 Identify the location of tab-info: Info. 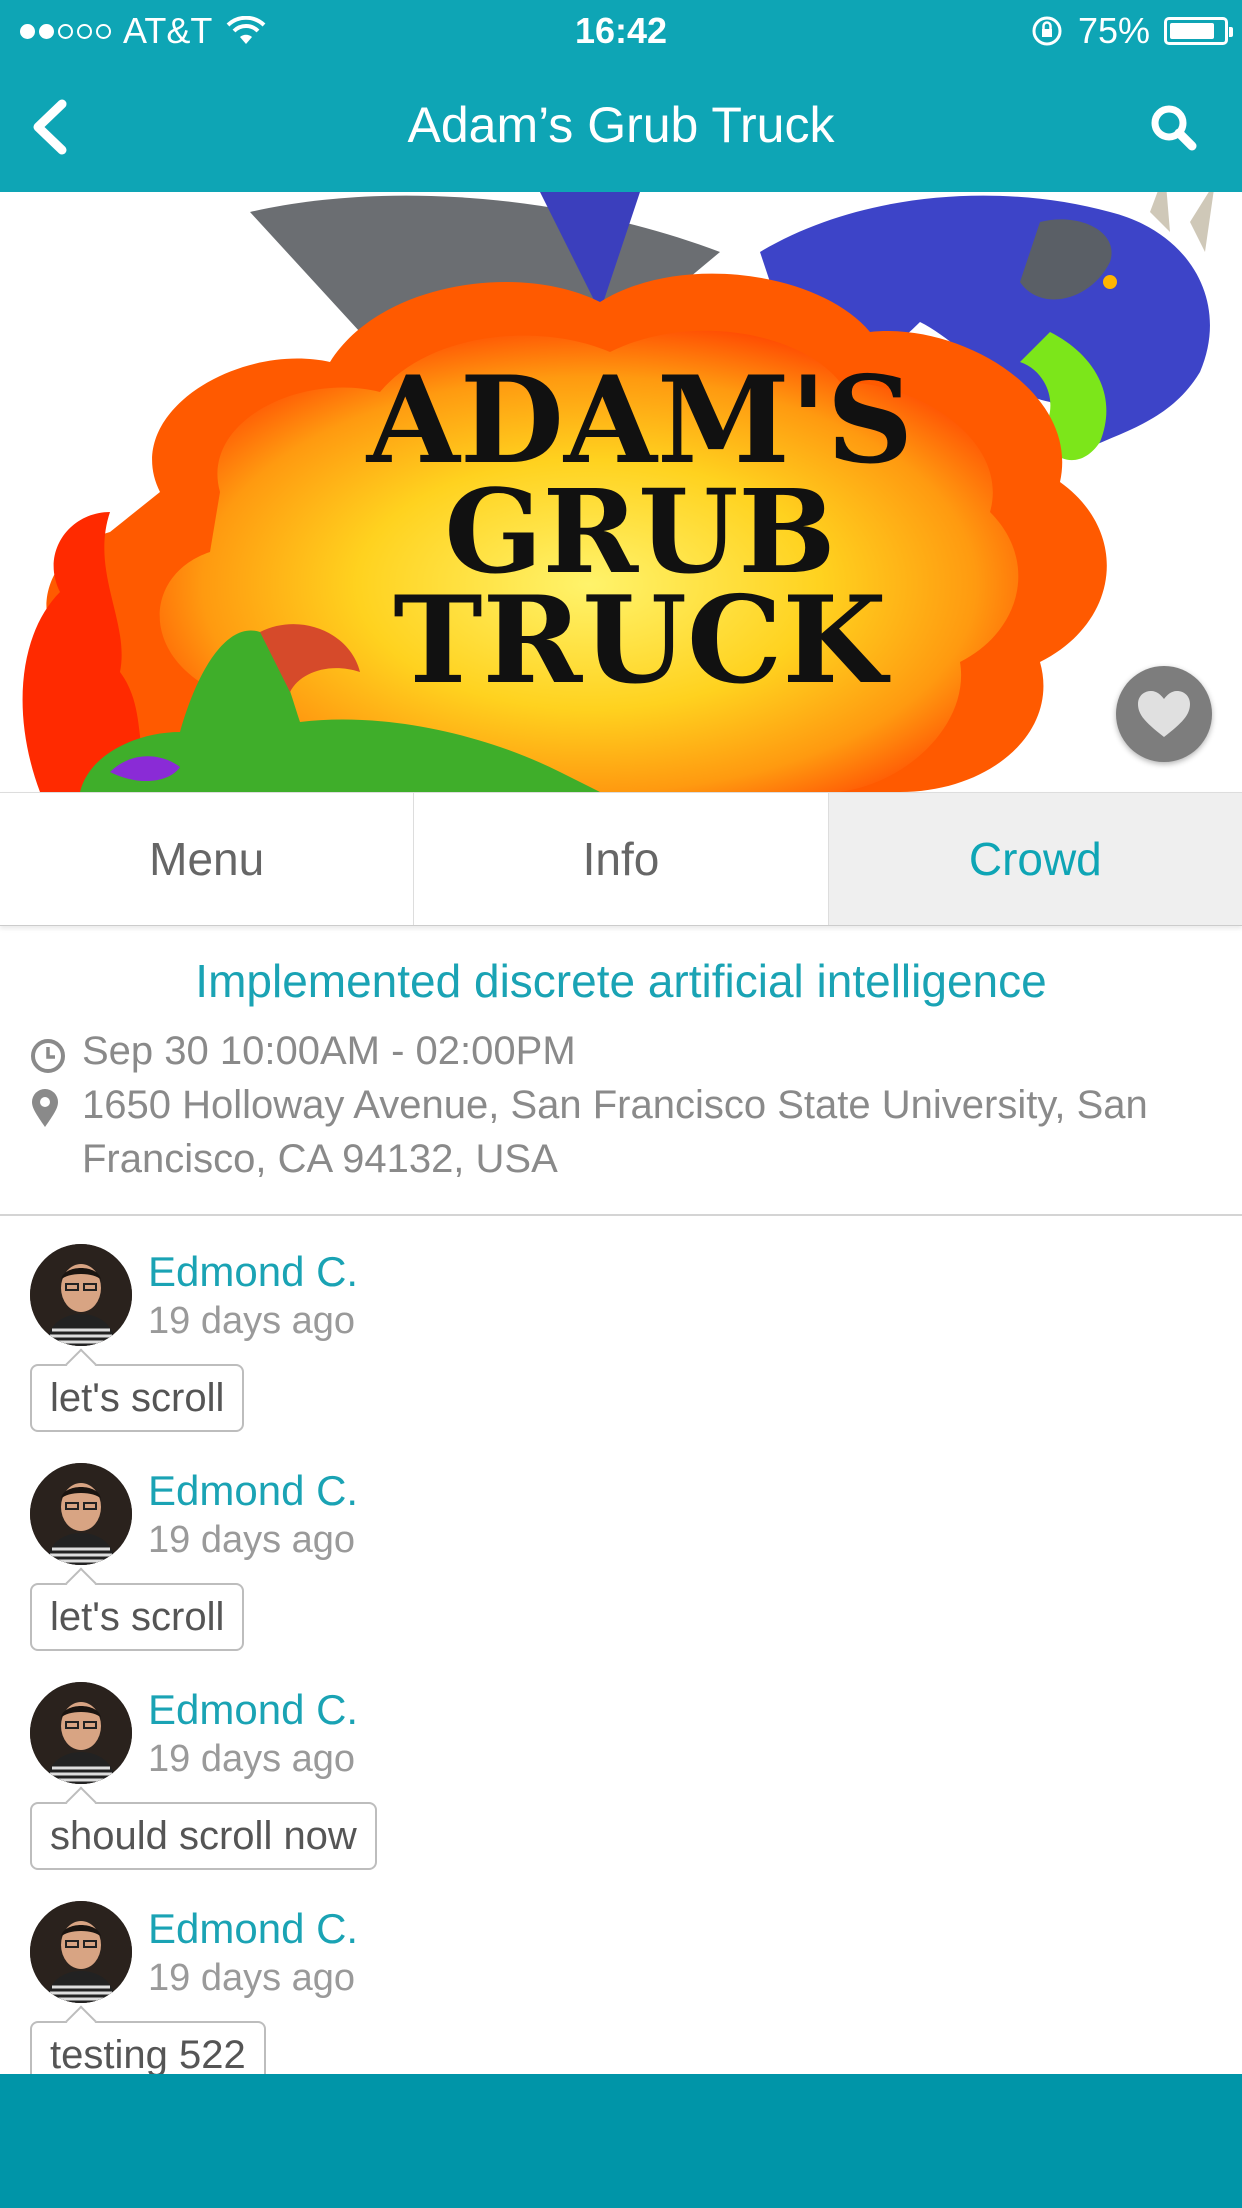
(621, 859).